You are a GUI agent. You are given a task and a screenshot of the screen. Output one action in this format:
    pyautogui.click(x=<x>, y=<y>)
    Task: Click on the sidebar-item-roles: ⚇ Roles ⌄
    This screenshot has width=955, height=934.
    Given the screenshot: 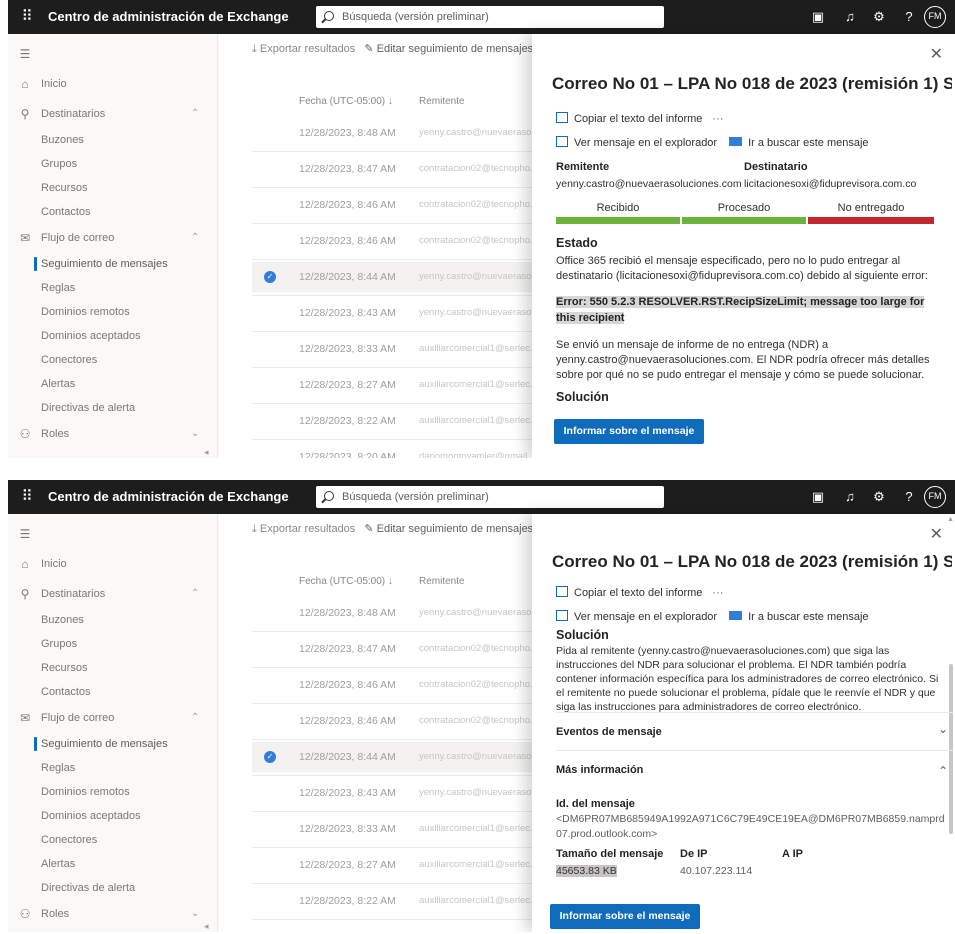 What is the action you would take?
    pyautogui.click(x=113, y=434)
    